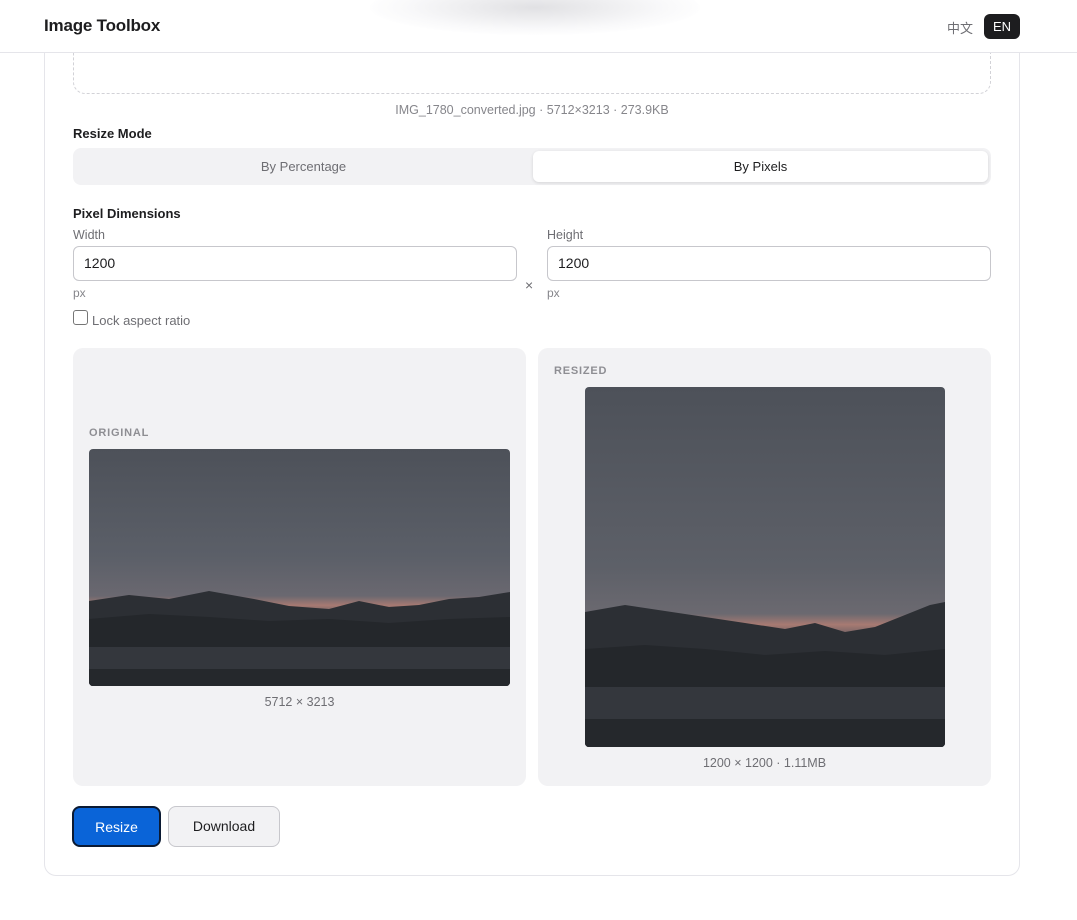  Describe the element at coordinates (760, 166) in the screenshot. I see `mode-by-pixels-tab: By Pixels` at that location.